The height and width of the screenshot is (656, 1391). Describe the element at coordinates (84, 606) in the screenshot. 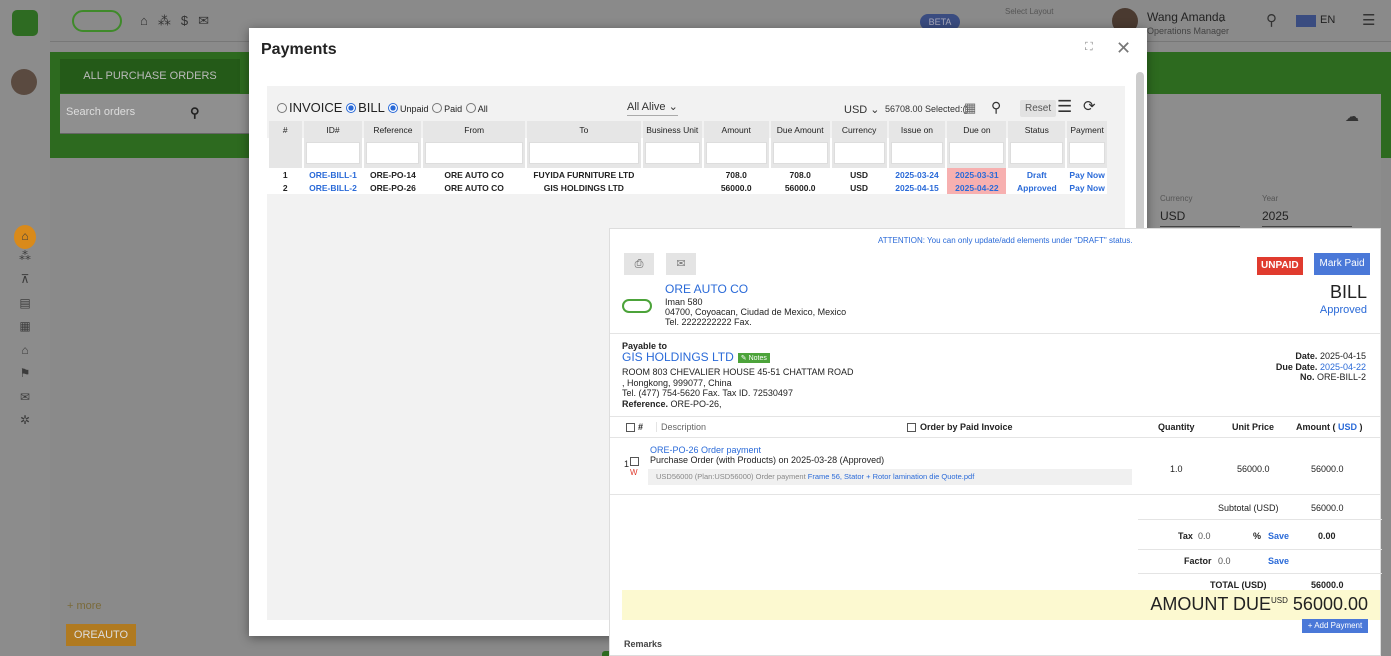

I see `more-link: + more` at that location.